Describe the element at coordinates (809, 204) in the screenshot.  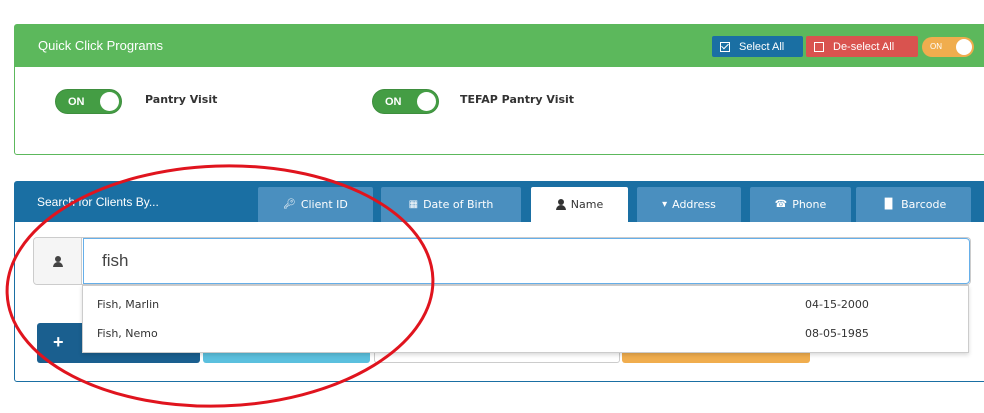
I see `tab-label: Phone` at that location.